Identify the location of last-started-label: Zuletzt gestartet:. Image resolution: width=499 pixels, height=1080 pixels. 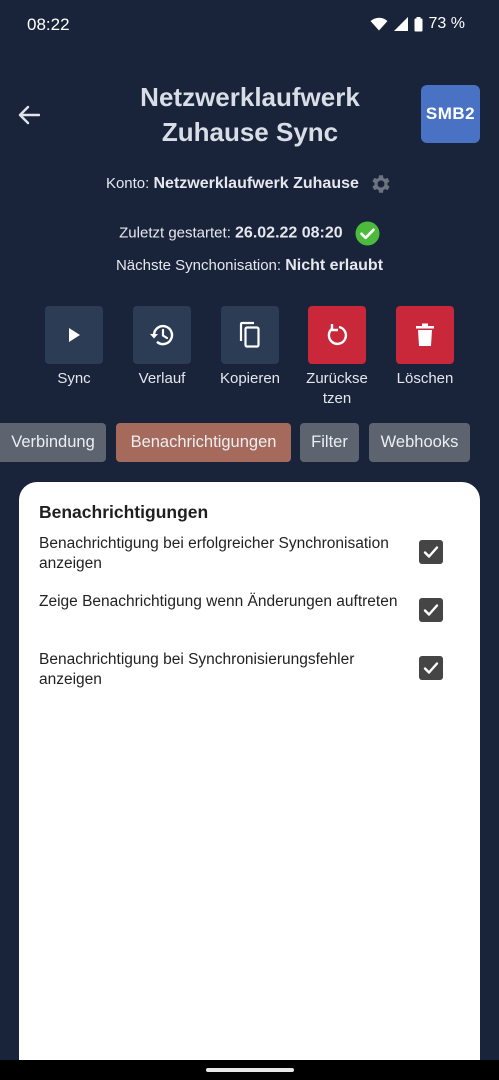
(175, 233).